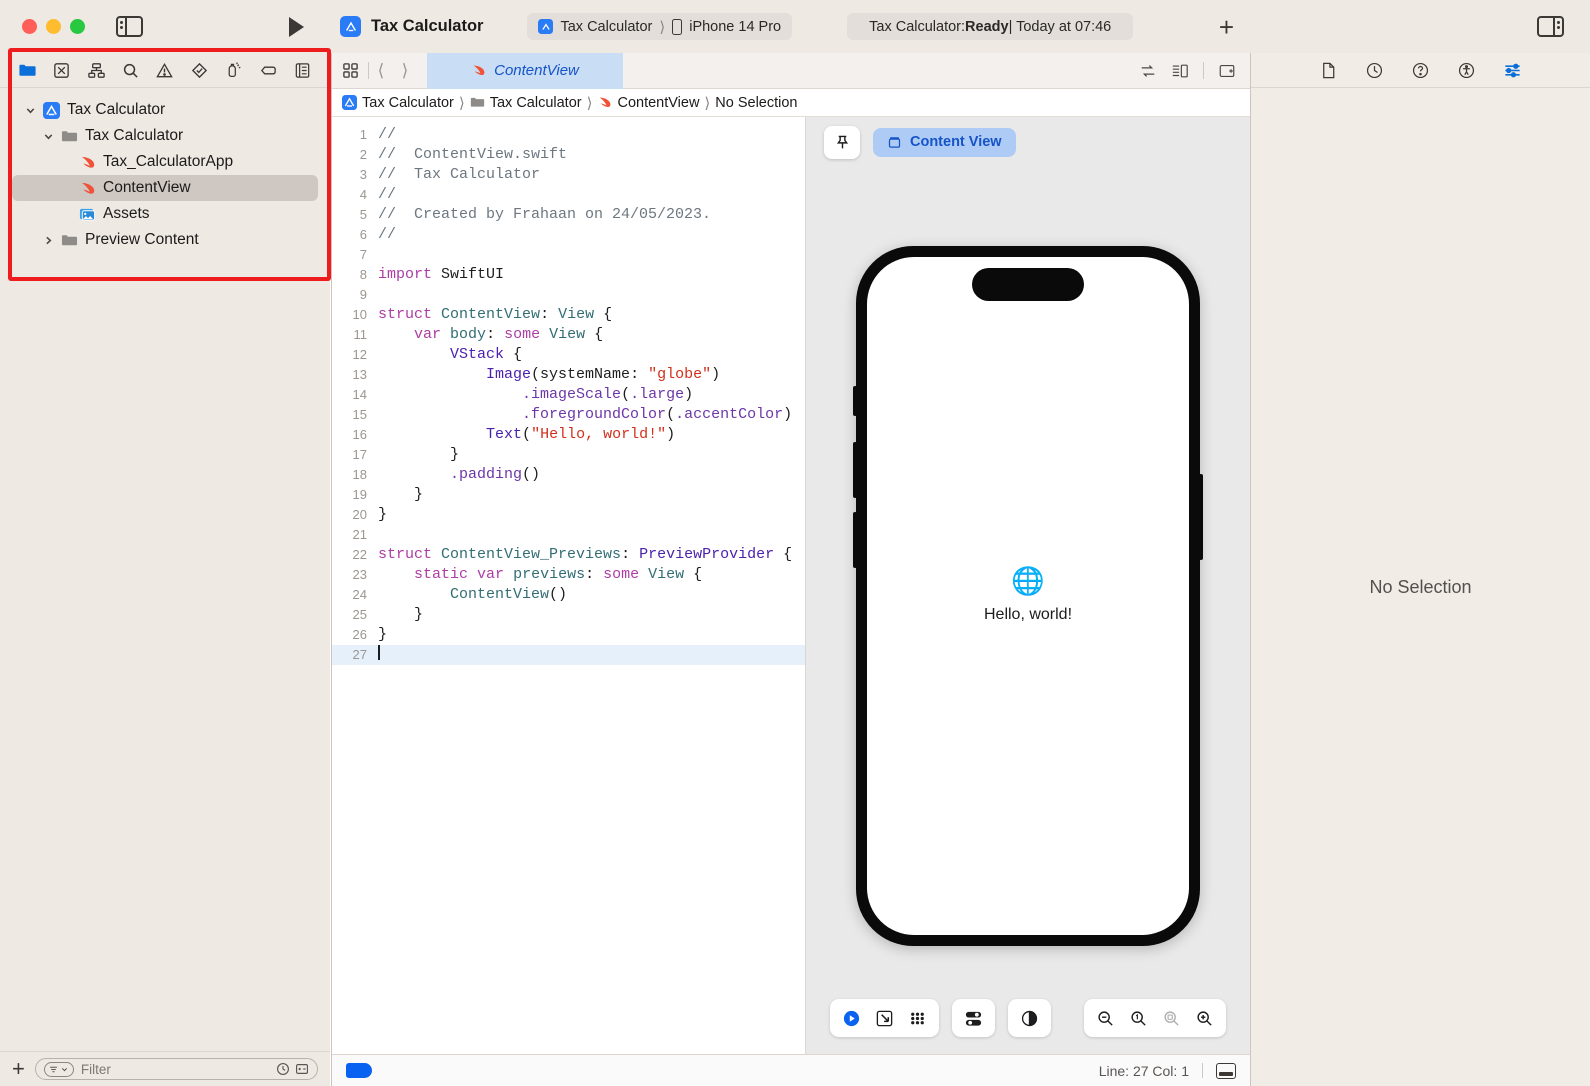  Describe the element at coordinates (405, 71) in the screenshot. I see `navigate-forward-button: ⟩` at that location.